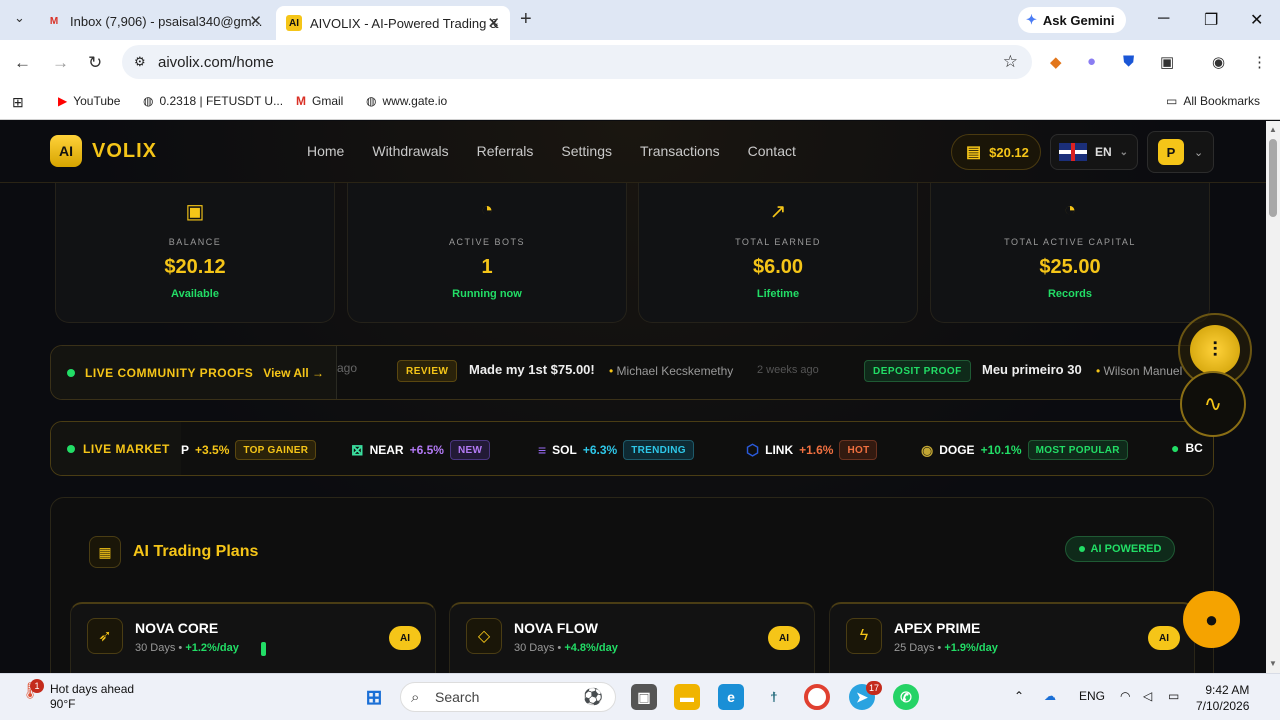  What do you see at coordinates (487, 294) in the screenshot?
I see `stat-sub: Running now` at bounding box center [487, 294].